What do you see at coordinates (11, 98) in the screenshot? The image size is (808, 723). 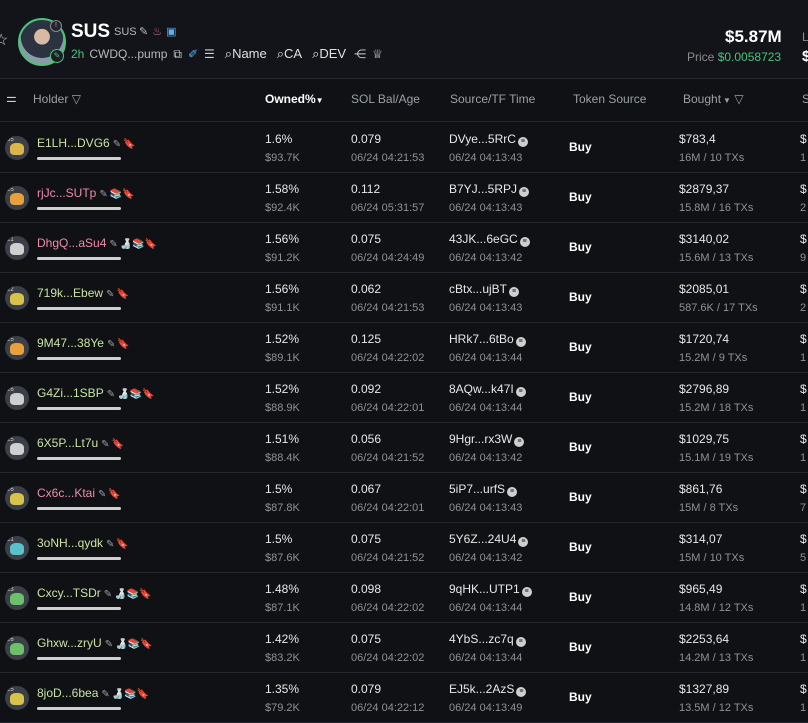 I see `settings-sliders-icon: ⚌` at bounding box center [11, 98].